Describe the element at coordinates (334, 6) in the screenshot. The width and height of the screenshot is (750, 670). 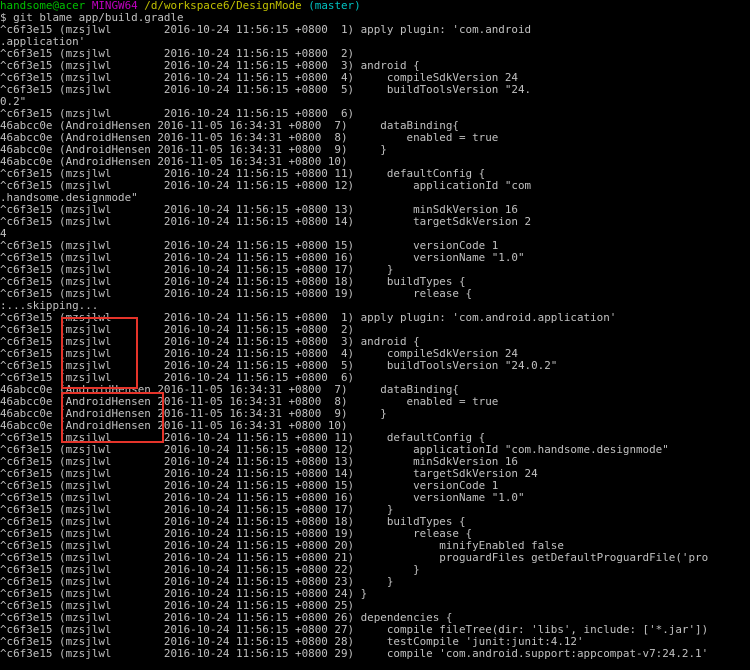
I see `prompt-branch: (master)` at that location.